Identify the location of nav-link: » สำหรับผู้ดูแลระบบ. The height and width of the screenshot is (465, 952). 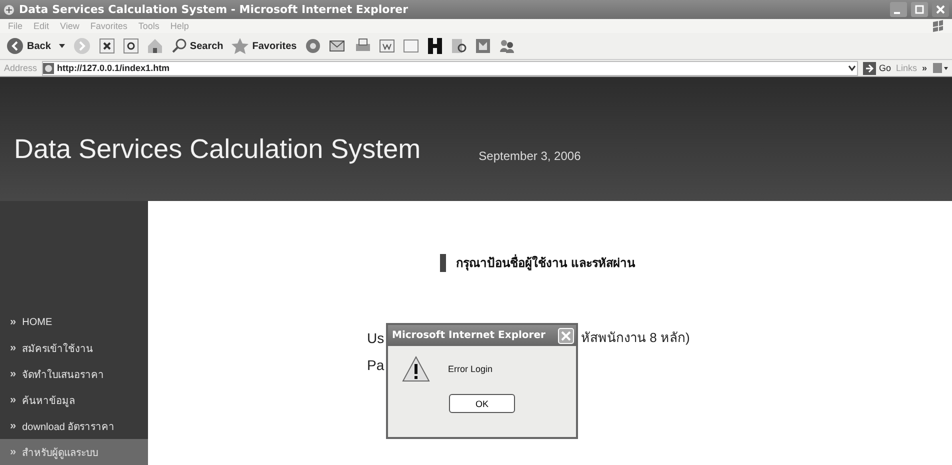
(74, 452).